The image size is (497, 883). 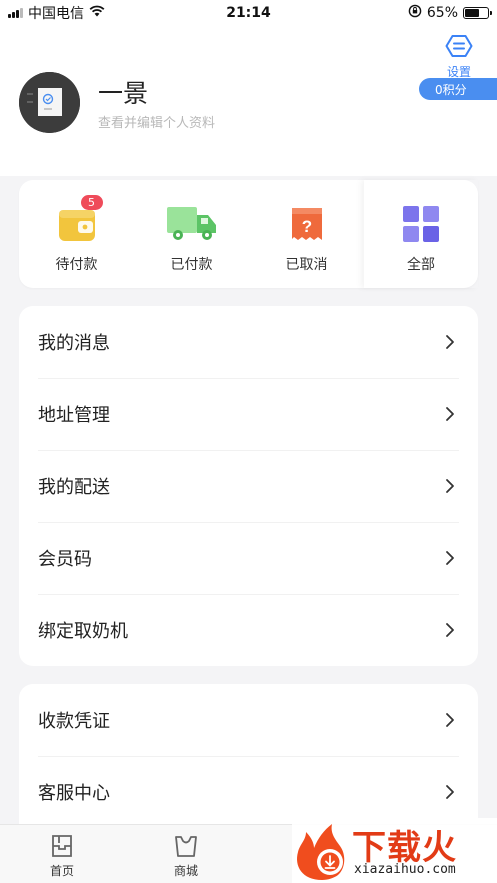 I want to click on order-all: 全部, so click(x=421, y=234).